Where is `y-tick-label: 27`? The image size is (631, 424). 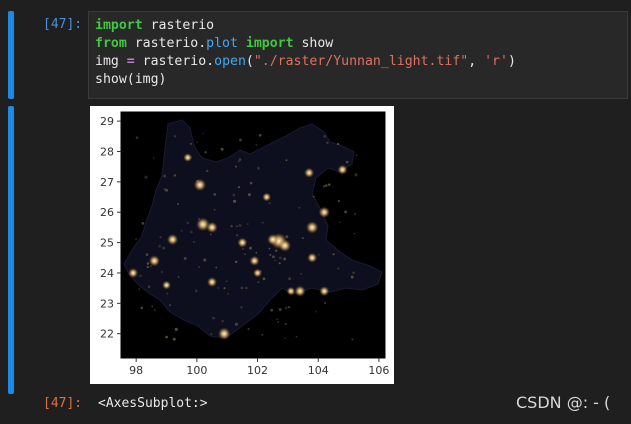
y-tick-label: 27 is located at coordinates (107, 182).